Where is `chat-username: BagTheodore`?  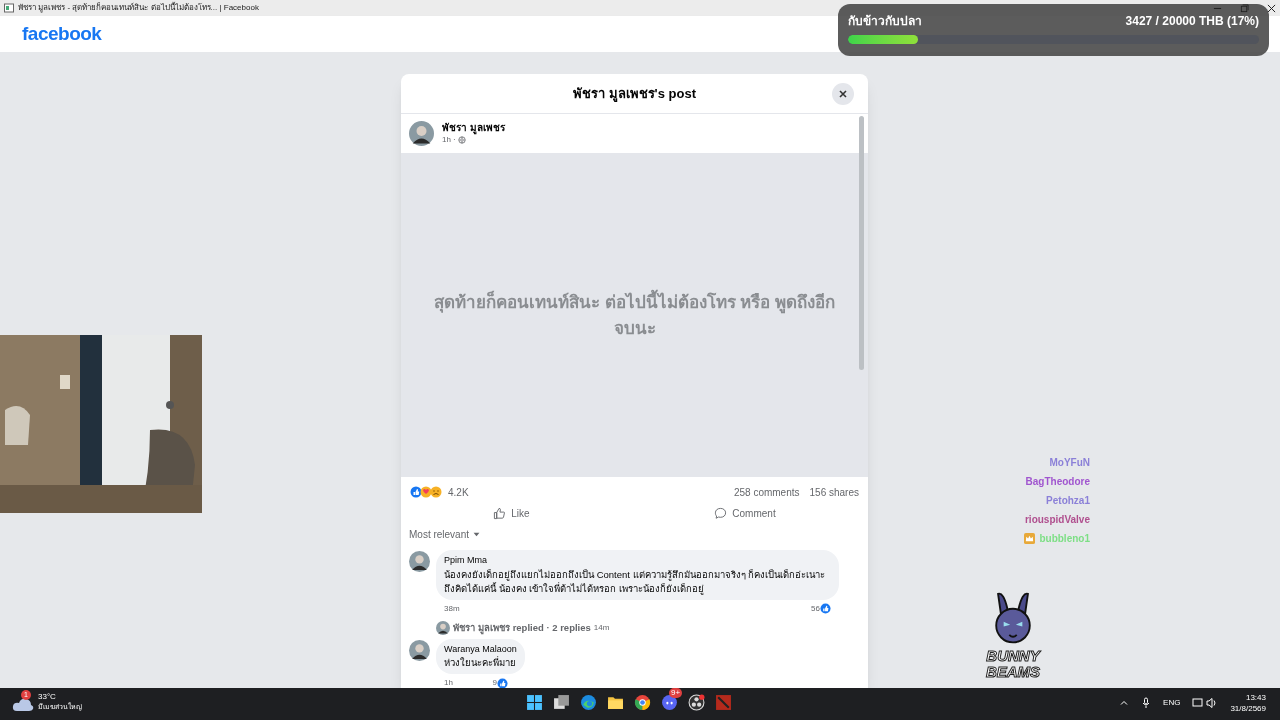
chat-username: BagTheodore is located at coordinates (1057, 482).